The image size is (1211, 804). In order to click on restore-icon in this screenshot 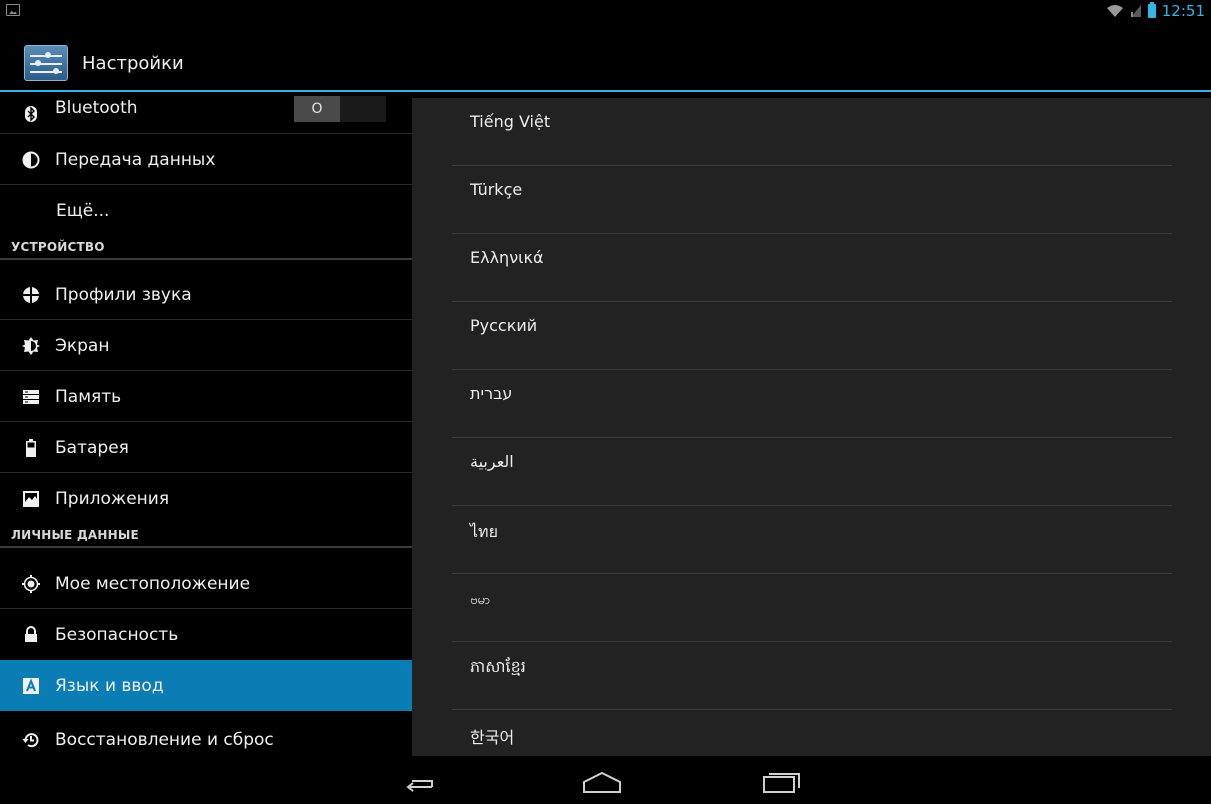, I will do `click(30, 739)`.